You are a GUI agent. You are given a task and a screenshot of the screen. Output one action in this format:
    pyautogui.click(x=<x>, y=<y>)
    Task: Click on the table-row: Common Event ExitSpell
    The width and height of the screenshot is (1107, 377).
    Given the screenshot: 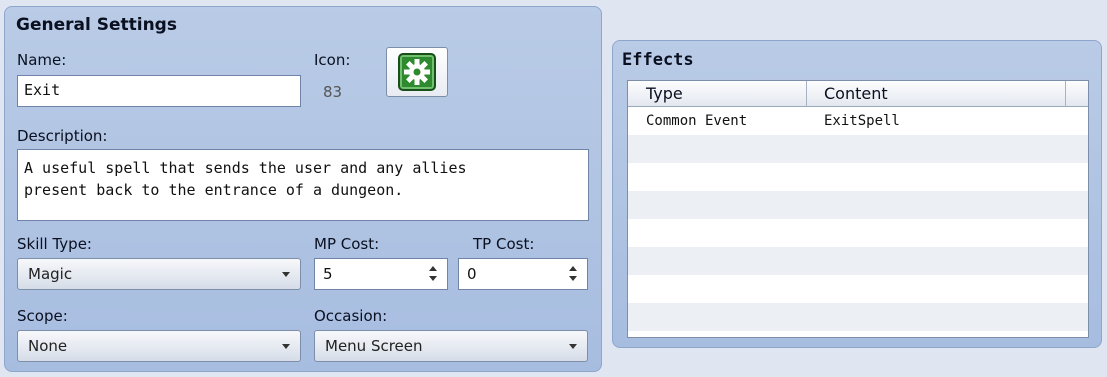 What is the action you would take?
    pyautogui.click(x=858, y=121)
    